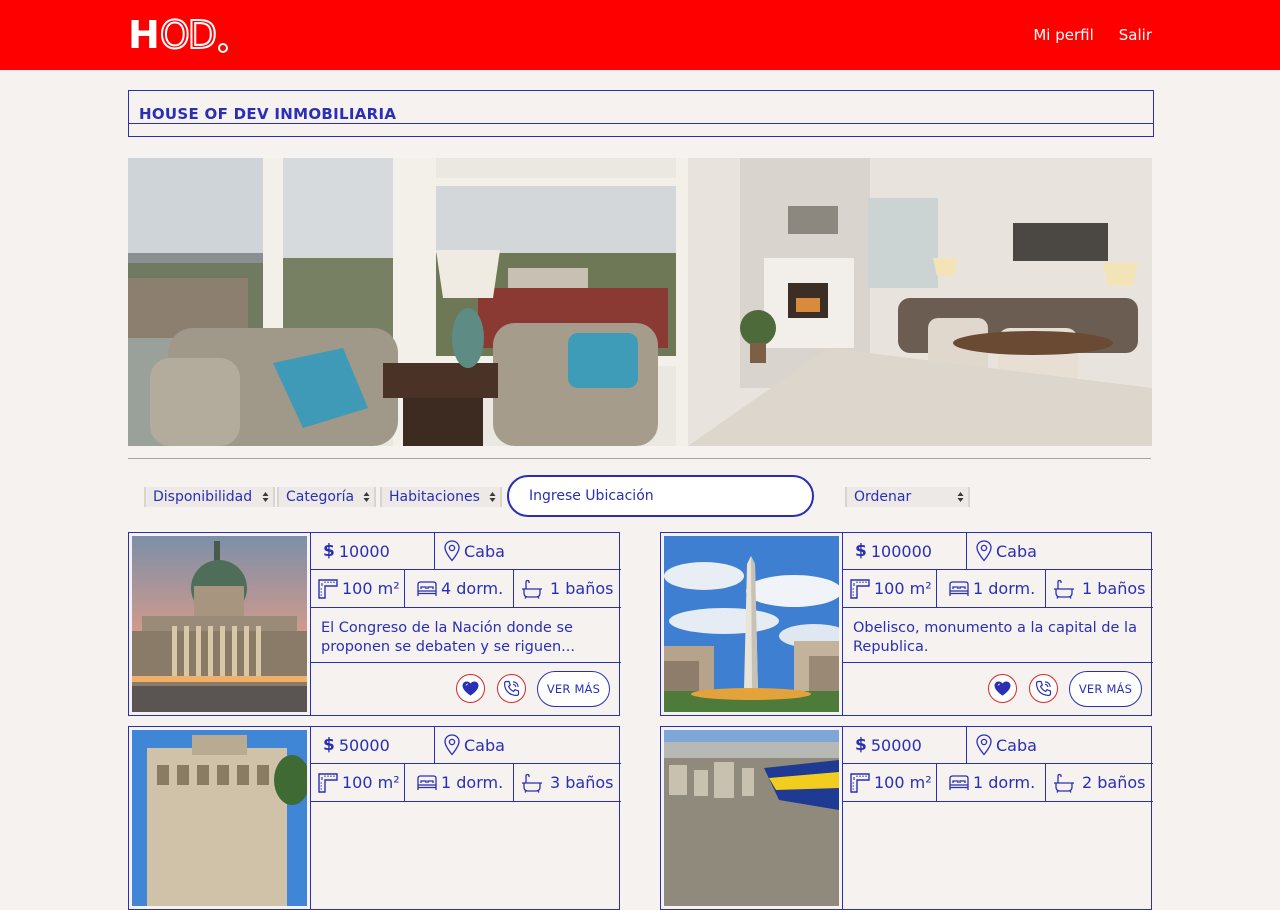 The height and width of the screenshot is (910, 1280). I want to click on property-card: $ 50000 Caba 100 m² 1 dorm. 3 baños, so click(374, 818).